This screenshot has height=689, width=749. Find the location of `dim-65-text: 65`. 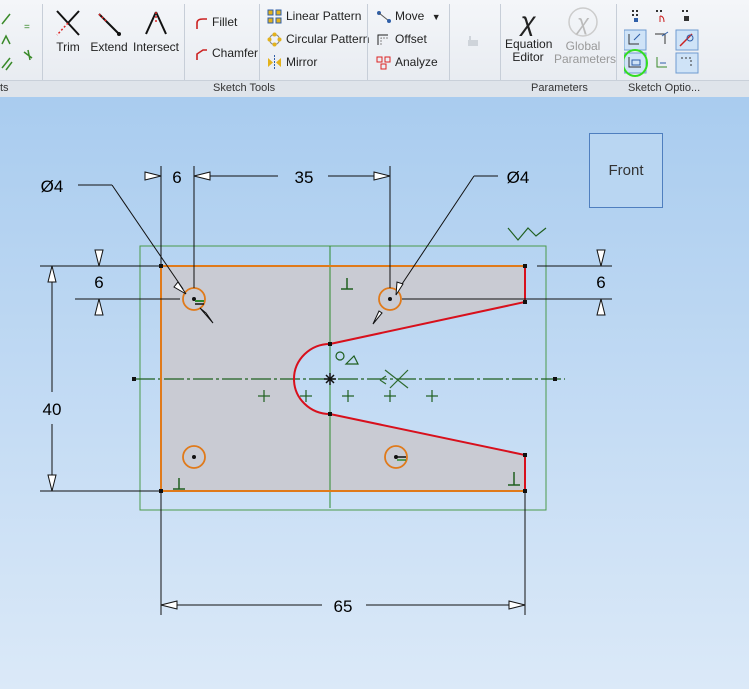

dim-65-text: 65 is located at coordinates (343, 606).